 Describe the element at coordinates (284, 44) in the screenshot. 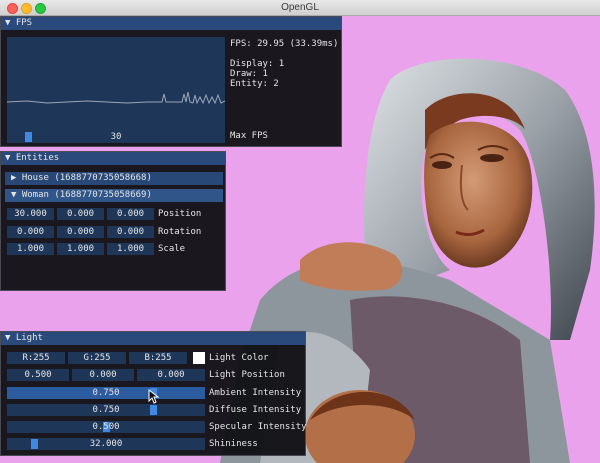

I see `fps-text: FPS: 29.95 (33.39ms)` at that location.